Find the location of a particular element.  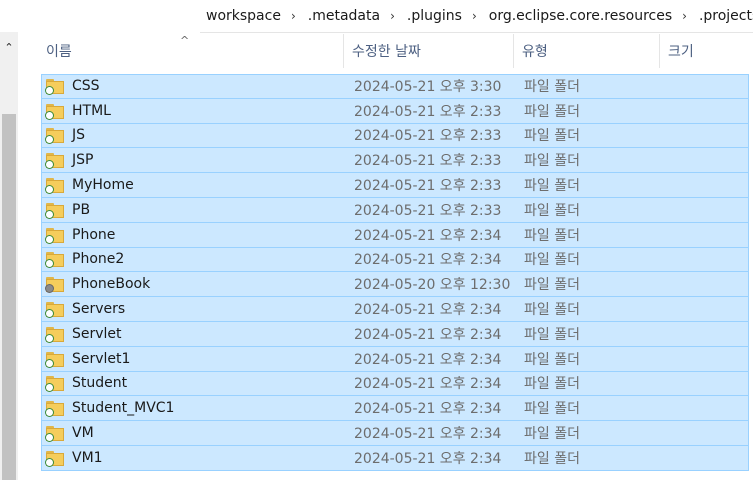

file-name: Phone2 is located at coordinates (98, 259).